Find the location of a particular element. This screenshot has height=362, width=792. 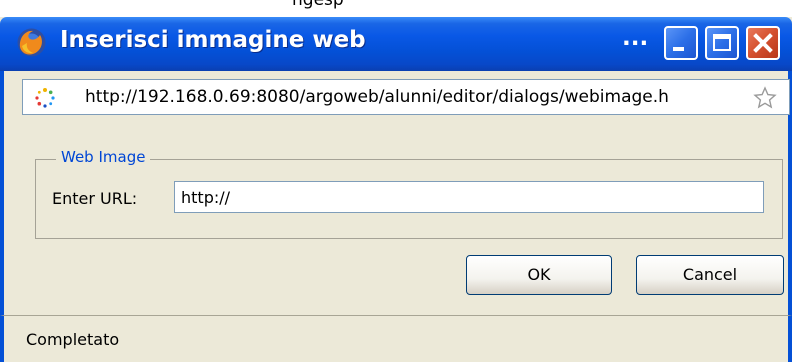

firefox-icon is located at coordinates (31, 42).